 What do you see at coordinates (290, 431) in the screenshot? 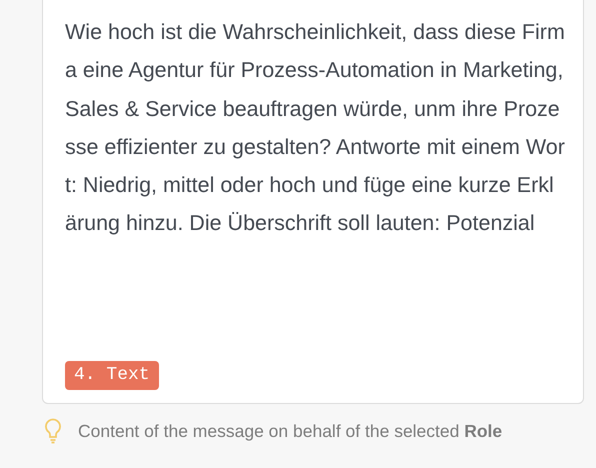
I see `hint-text: Content of the message on behalf of the selected Role` at bounding box center [290, 431].